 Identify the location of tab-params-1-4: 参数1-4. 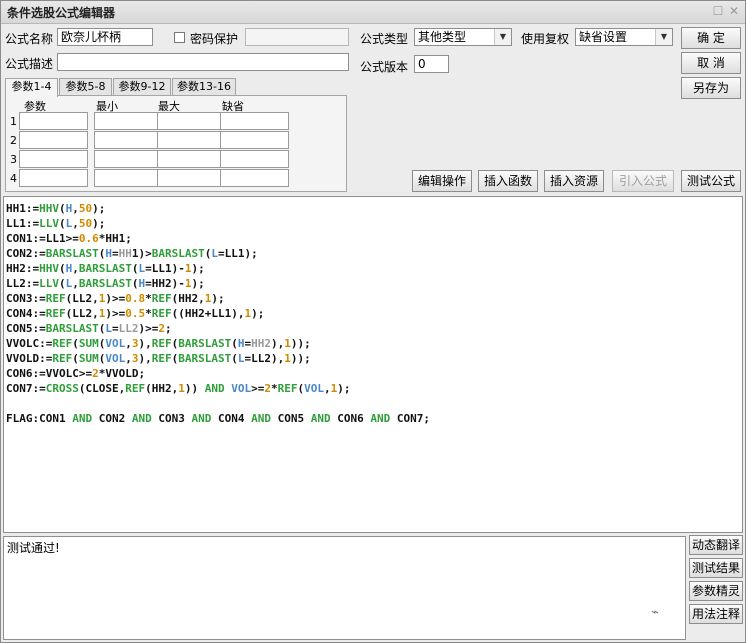
(31, 87).